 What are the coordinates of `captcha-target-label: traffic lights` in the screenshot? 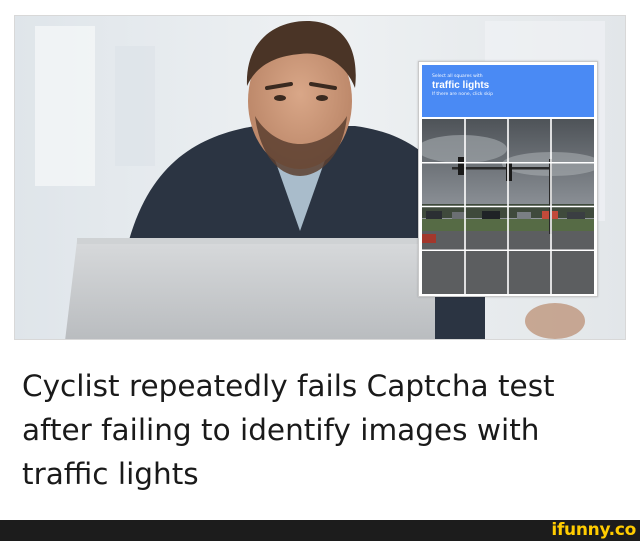 It's located at (461, 85).